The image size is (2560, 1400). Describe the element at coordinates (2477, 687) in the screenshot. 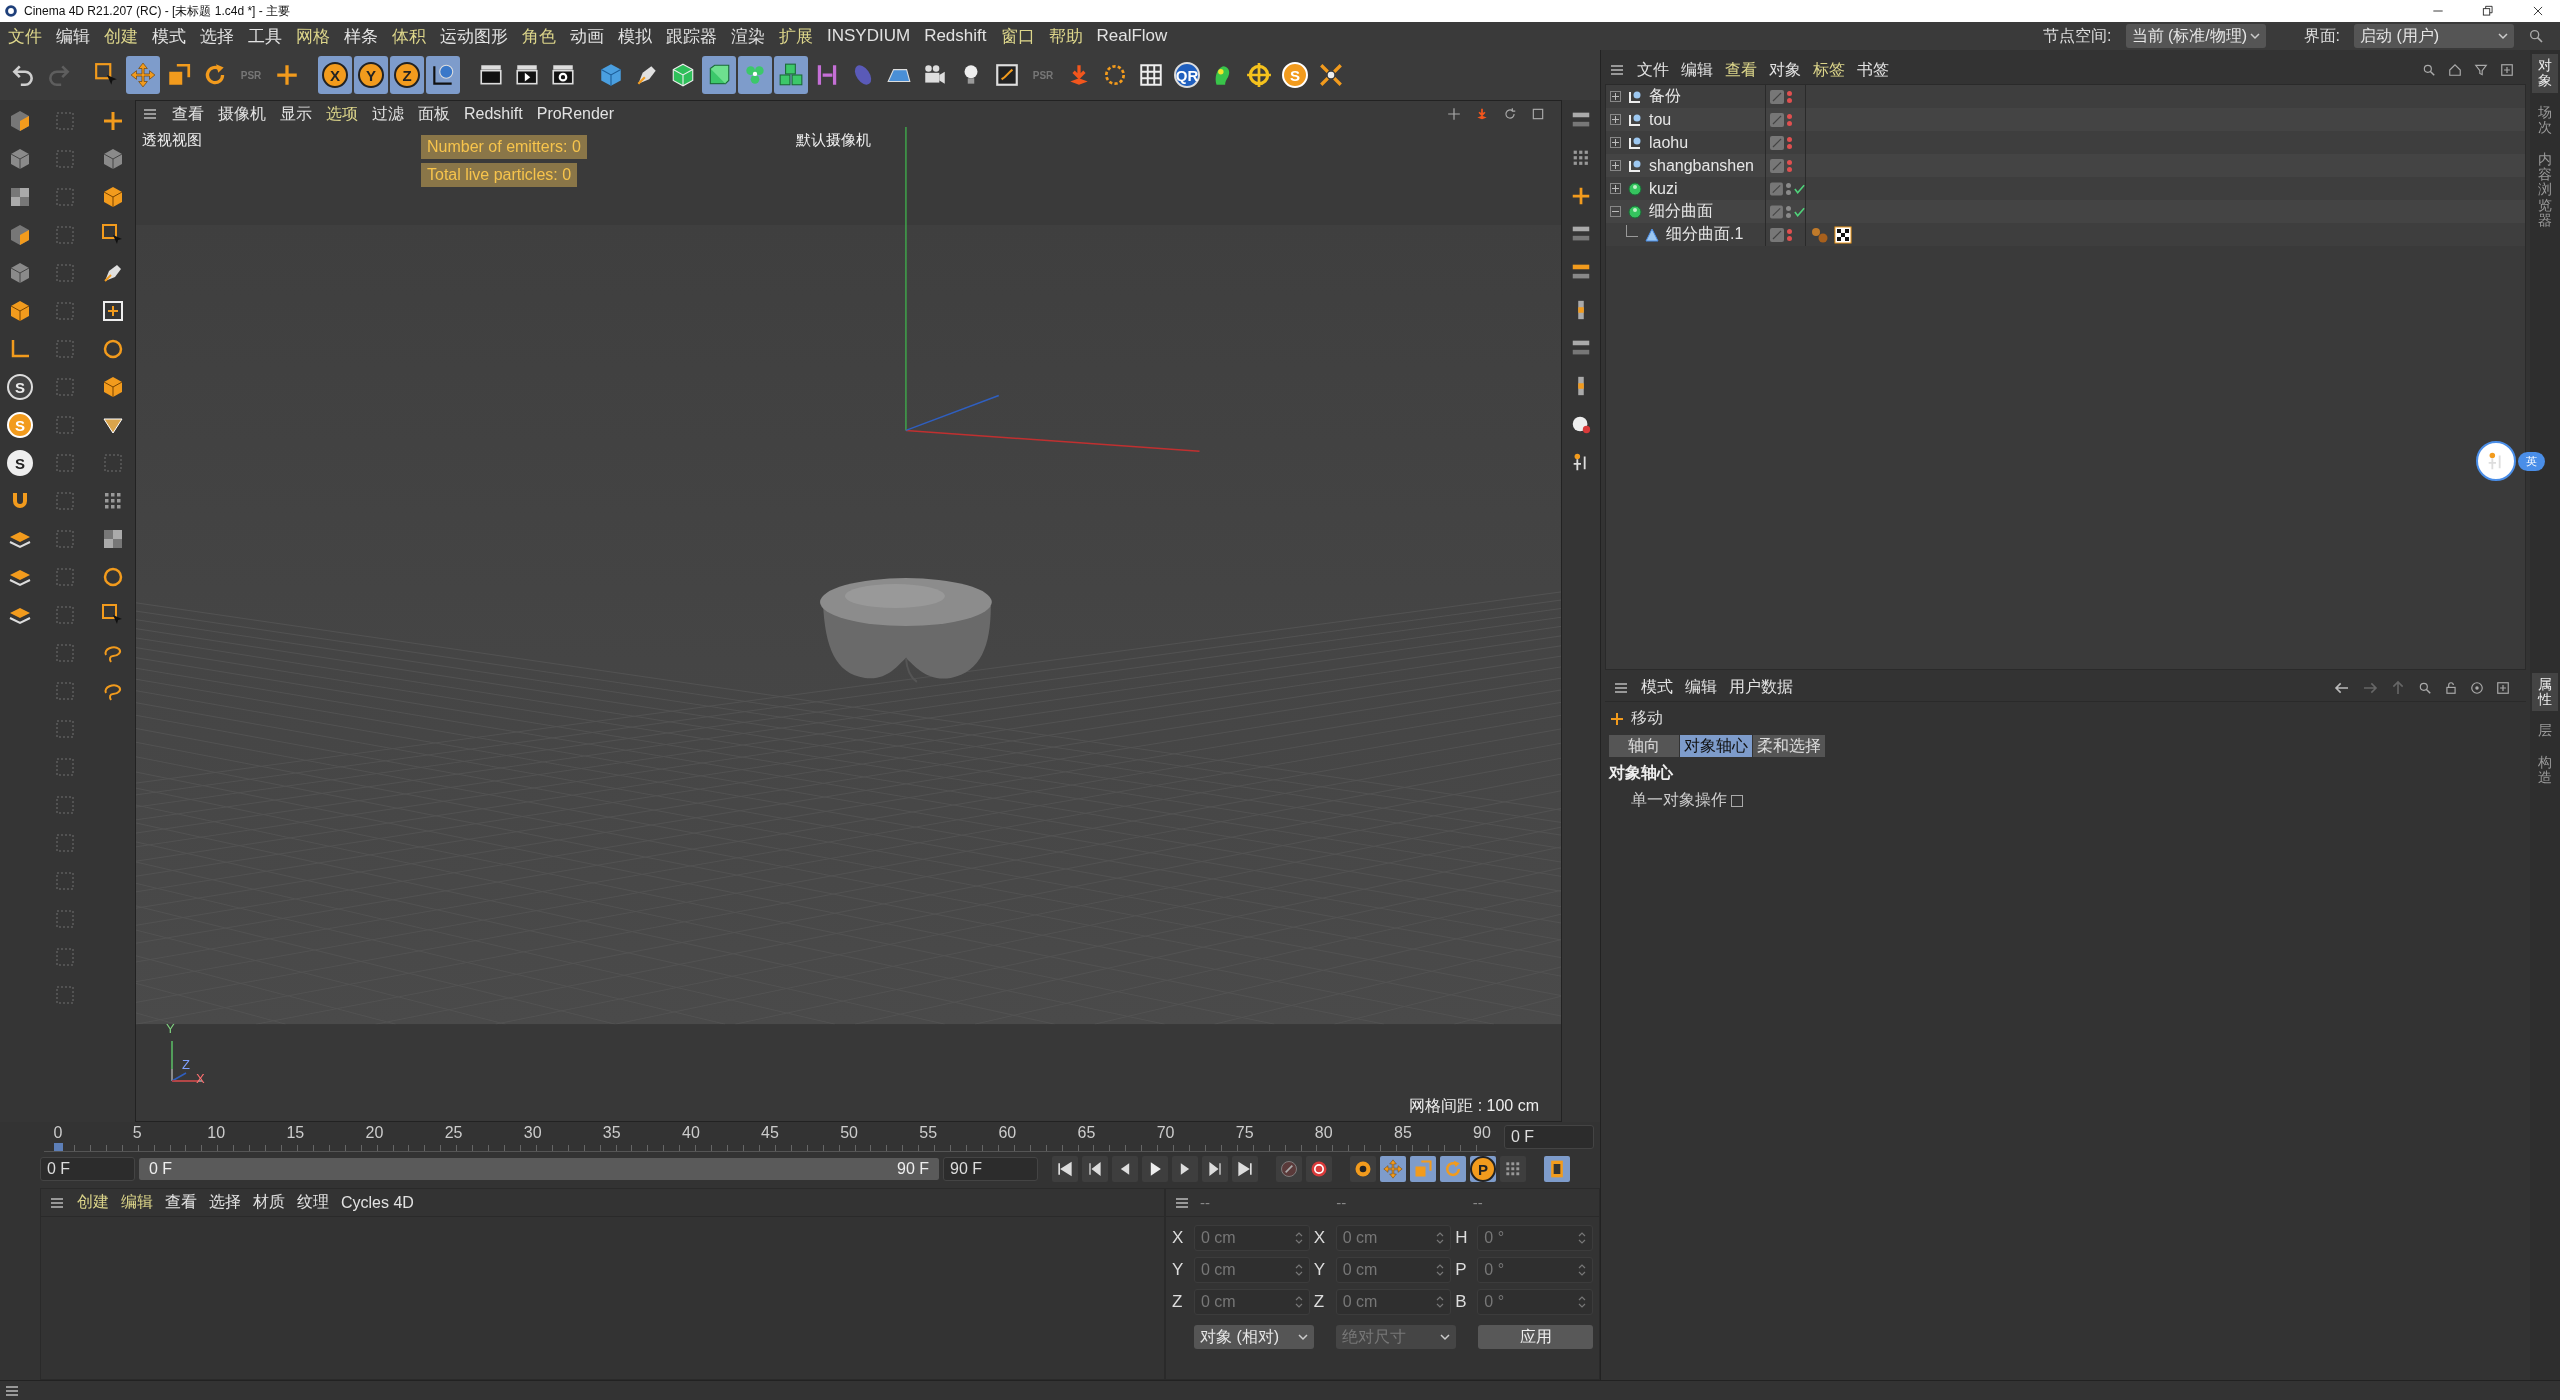

I see `target-icon` at that location.